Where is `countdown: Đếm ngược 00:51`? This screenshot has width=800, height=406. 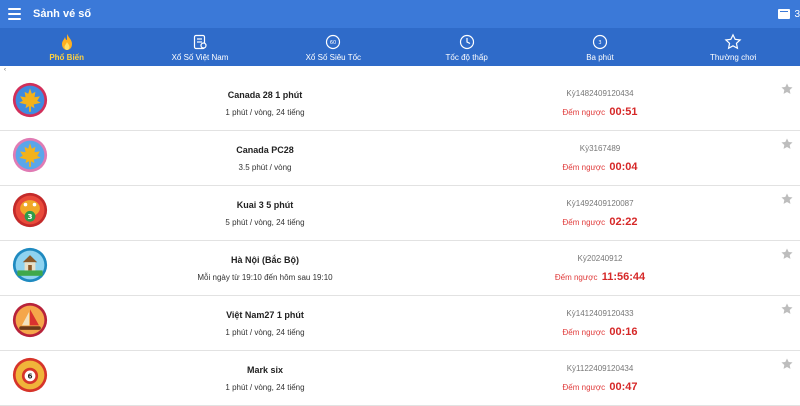
countdown: Đếm ngược 00:51 is located at coordinates (600, 112).